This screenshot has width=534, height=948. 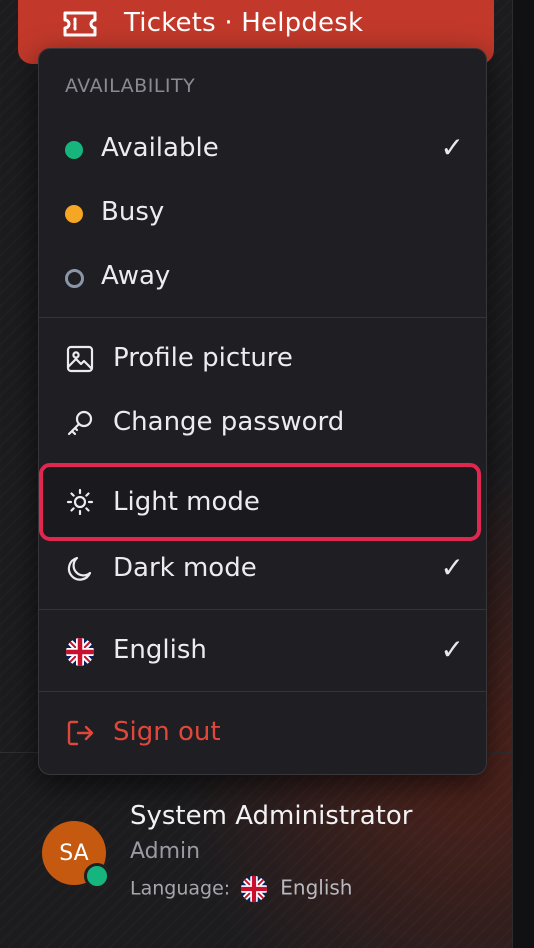 I want to click on profile-picture-label: Profile picture, so click(x=203, y=358).